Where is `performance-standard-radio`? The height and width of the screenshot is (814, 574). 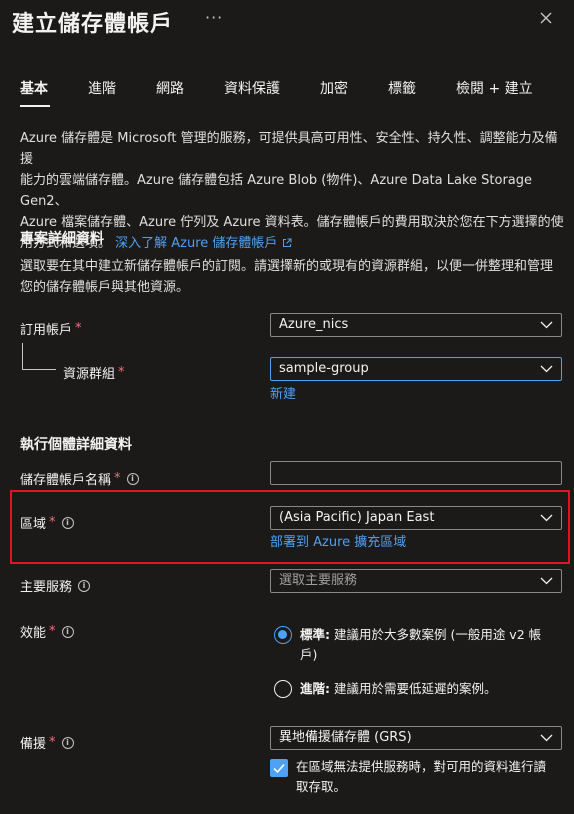 performance-standard-radio is located at coordinates (283, 635).